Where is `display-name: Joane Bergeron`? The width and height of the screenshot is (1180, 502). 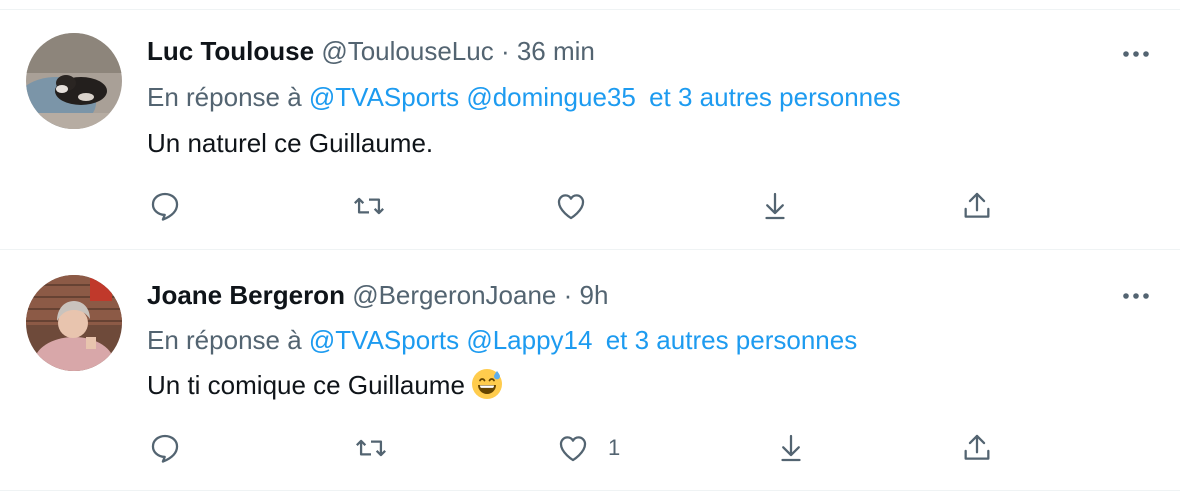
display-name: Joane Bergeron is located at coordinates (246, 295).